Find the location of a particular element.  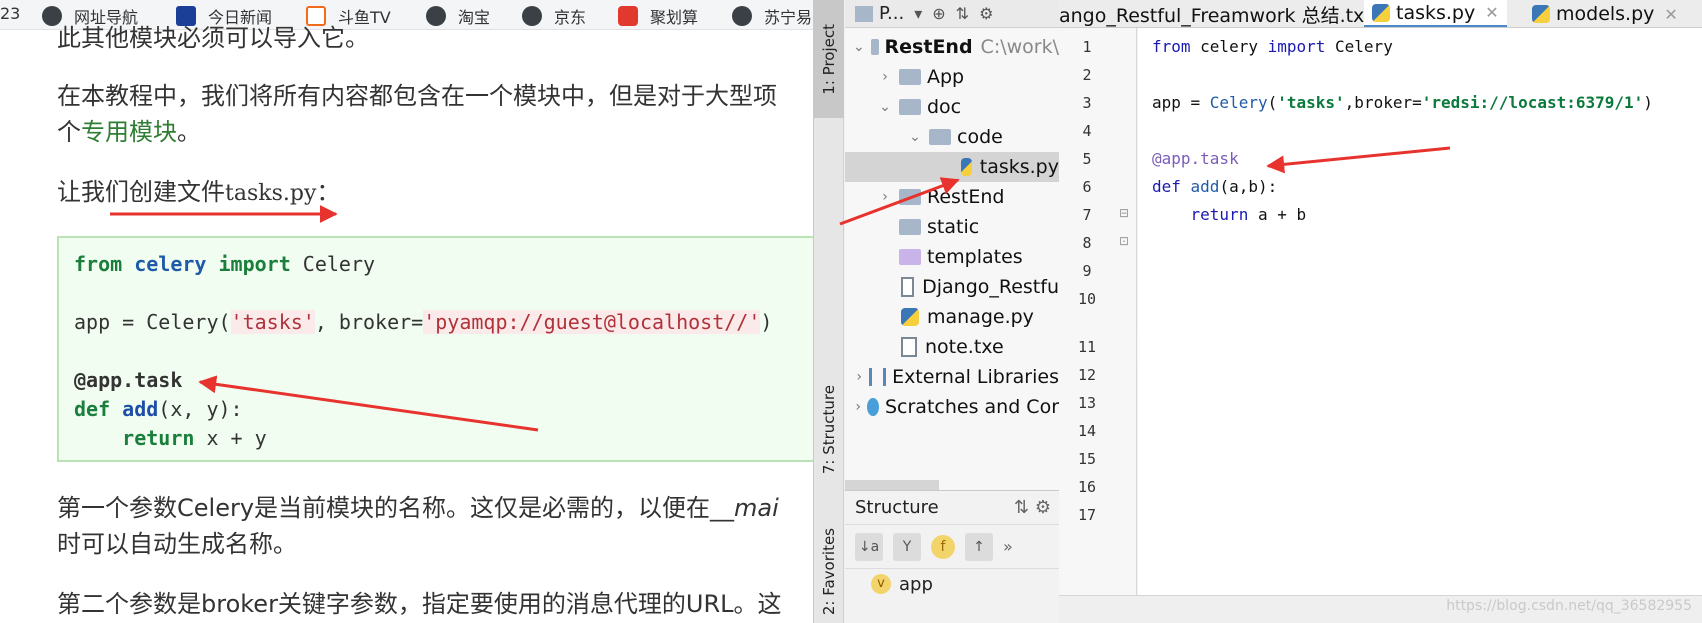

line-number: 17 is located at coordinates (1087, 515).